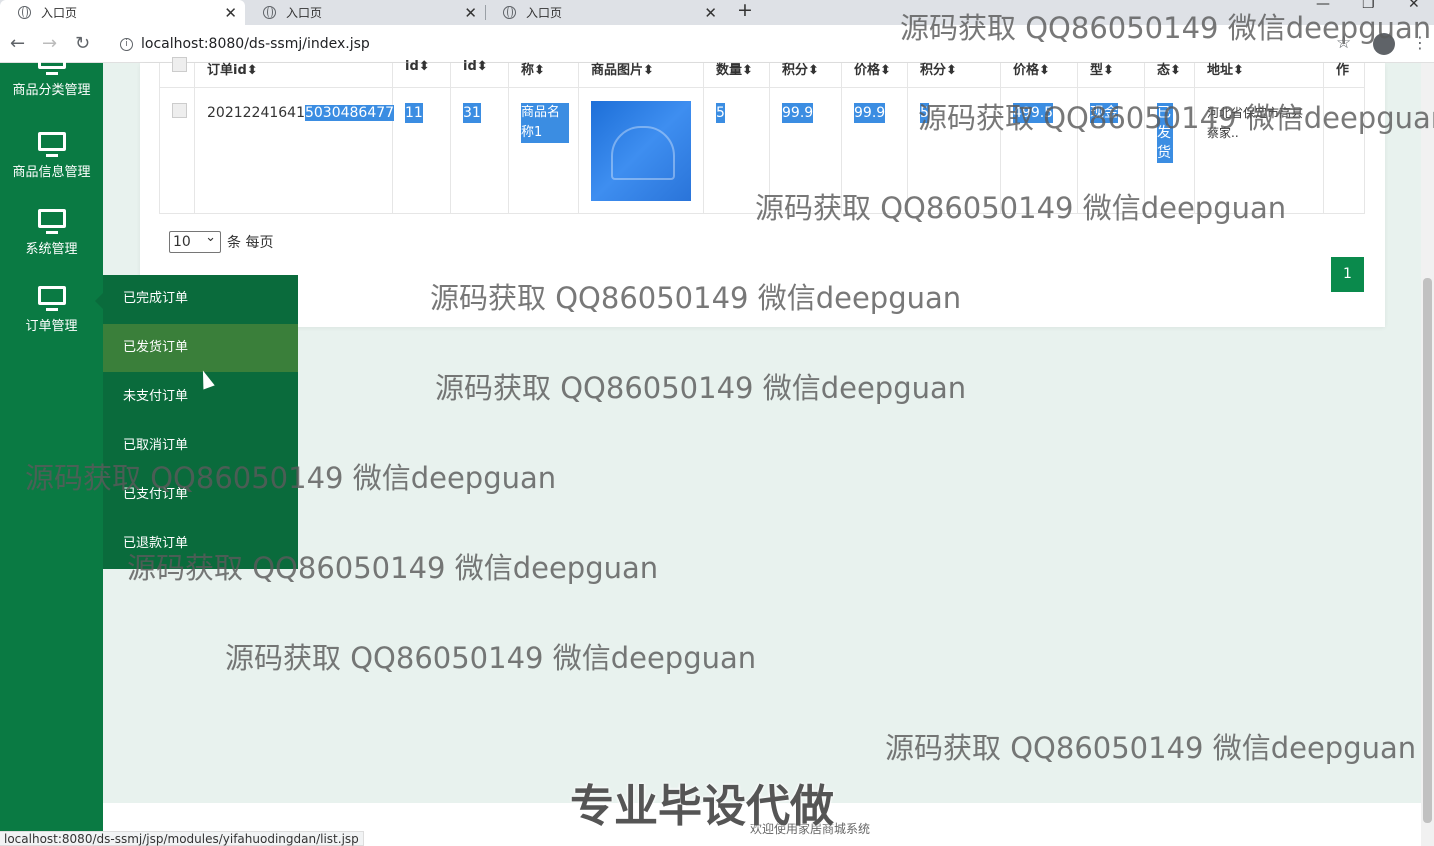 The image size is (1434, 846). Describe the element at coordinates (702, 806) in the screenshot. I see `watermark-big: 专业毕设代做` at that location.